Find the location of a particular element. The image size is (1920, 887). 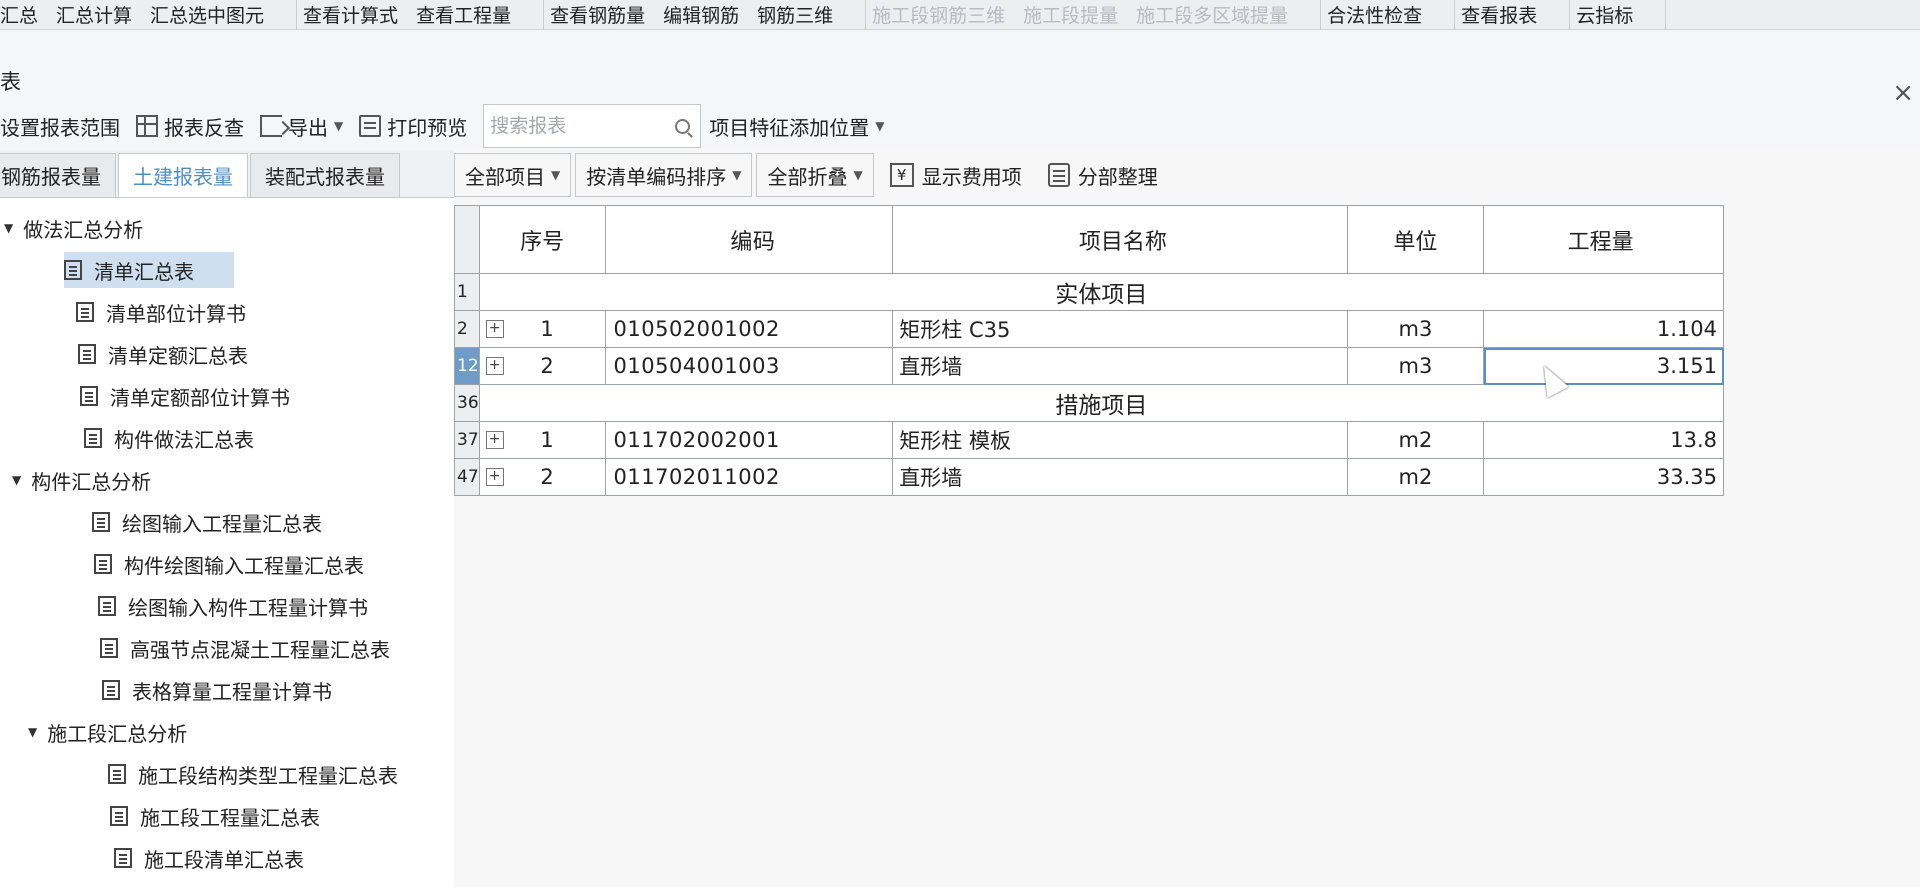

tree-item-label: 构件做法汇总表 is located at coordinates (184, 439).